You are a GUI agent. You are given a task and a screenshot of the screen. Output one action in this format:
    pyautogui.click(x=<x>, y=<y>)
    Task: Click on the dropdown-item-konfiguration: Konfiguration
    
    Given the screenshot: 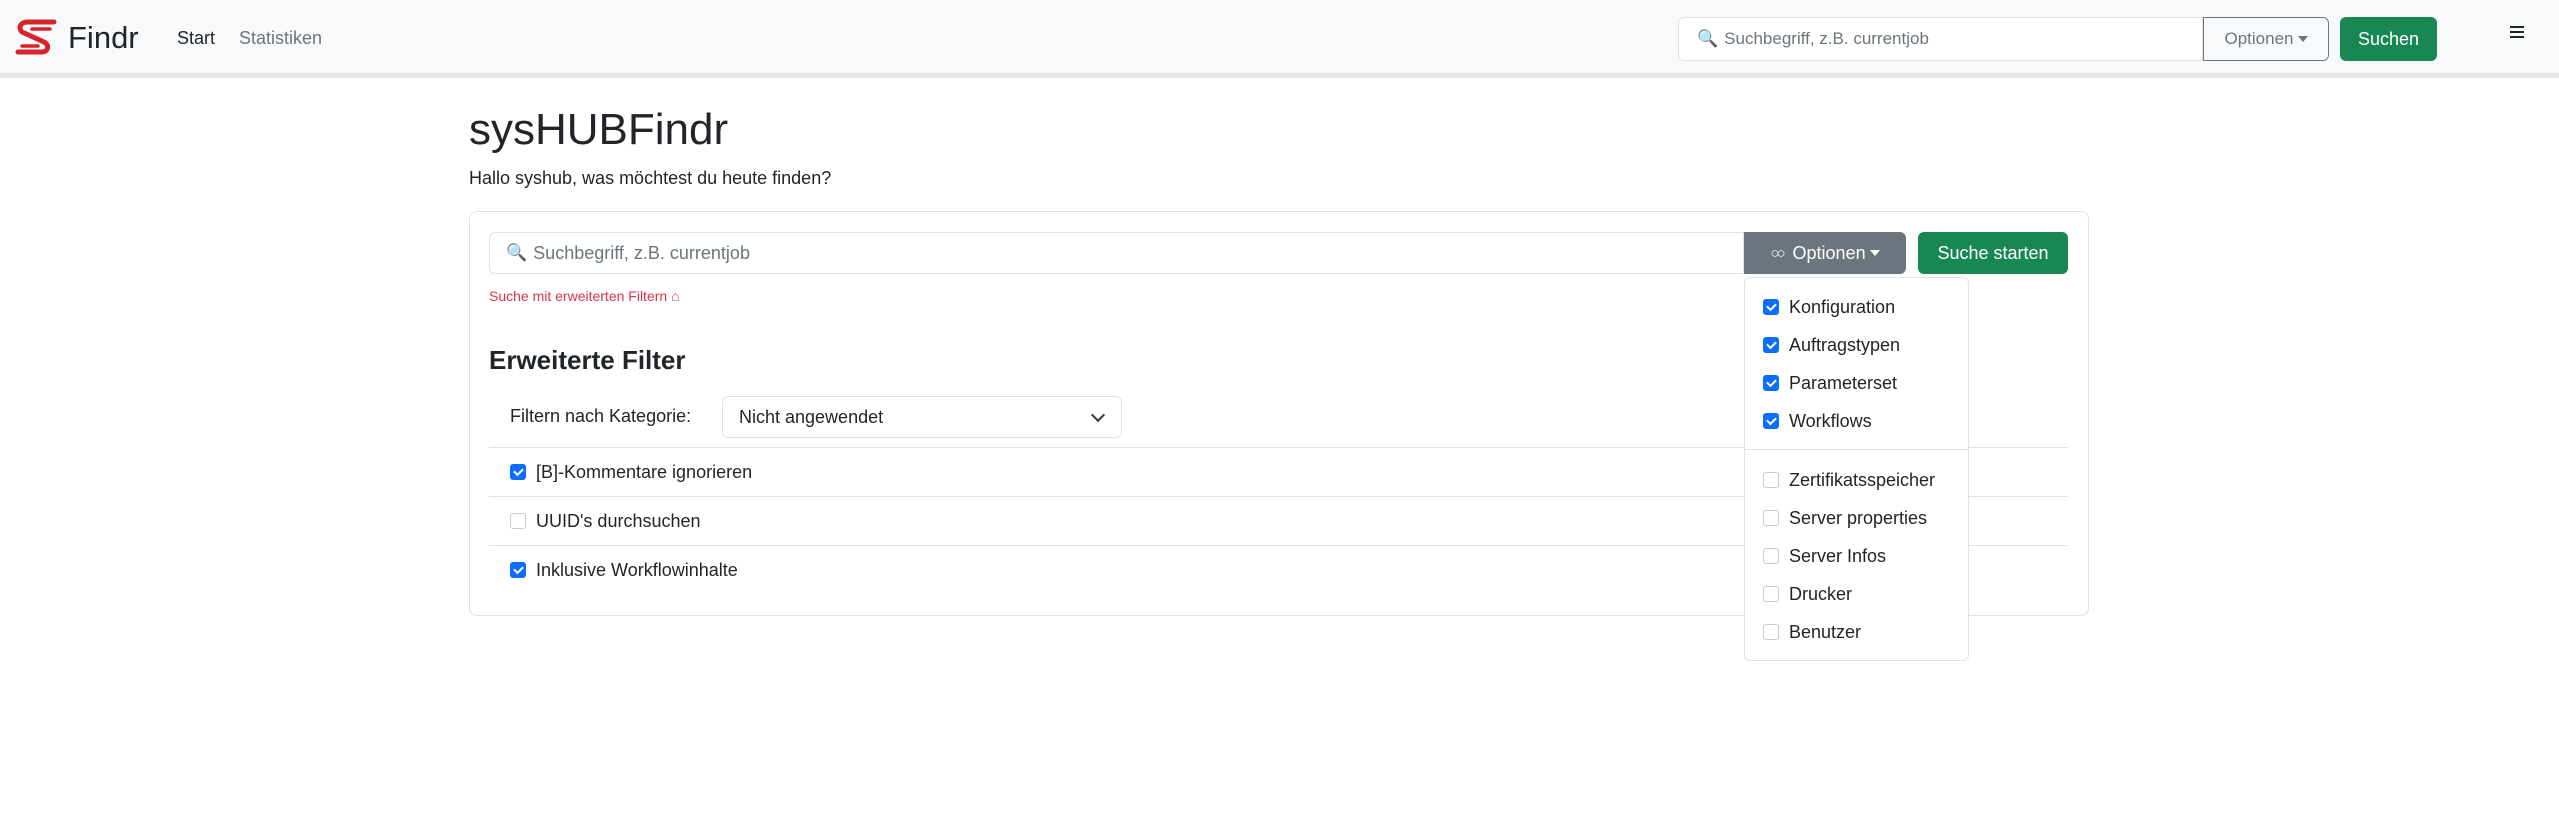 What is the action you would take?
    pyautogui.click(x=1829, y=307)
    